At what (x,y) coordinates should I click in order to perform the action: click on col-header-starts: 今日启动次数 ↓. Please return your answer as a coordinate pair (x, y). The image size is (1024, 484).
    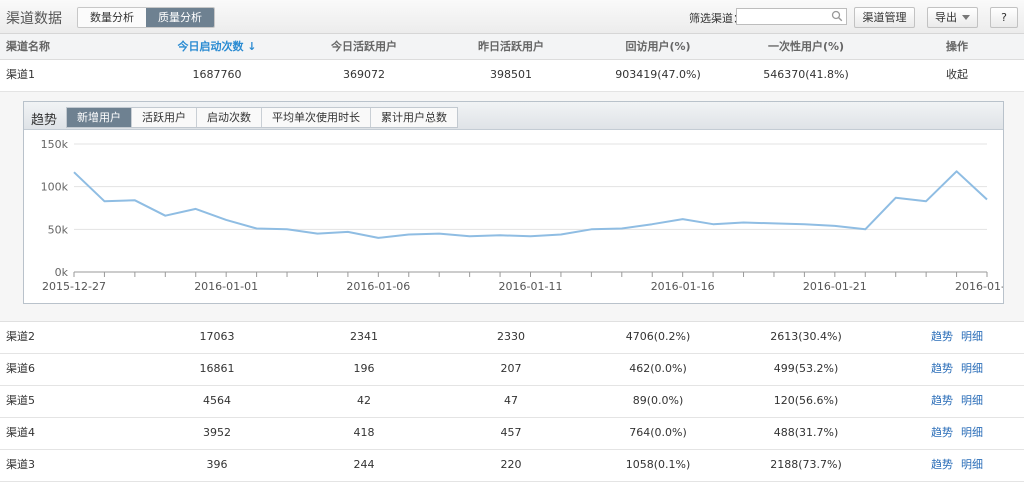
    Looking at the image, I should click on (216, 47).